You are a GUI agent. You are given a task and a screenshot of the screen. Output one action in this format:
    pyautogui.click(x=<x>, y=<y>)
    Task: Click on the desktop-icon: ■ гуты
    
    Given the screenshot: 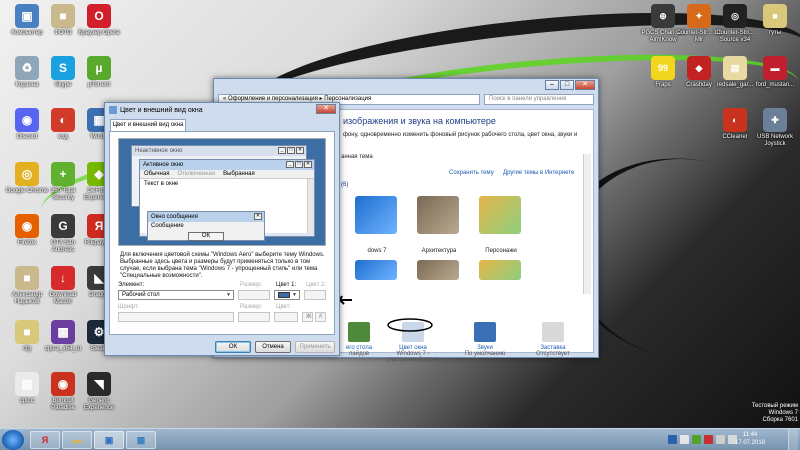 What is the action you would take?
    pyautogui.click(x=775, y=20)
    